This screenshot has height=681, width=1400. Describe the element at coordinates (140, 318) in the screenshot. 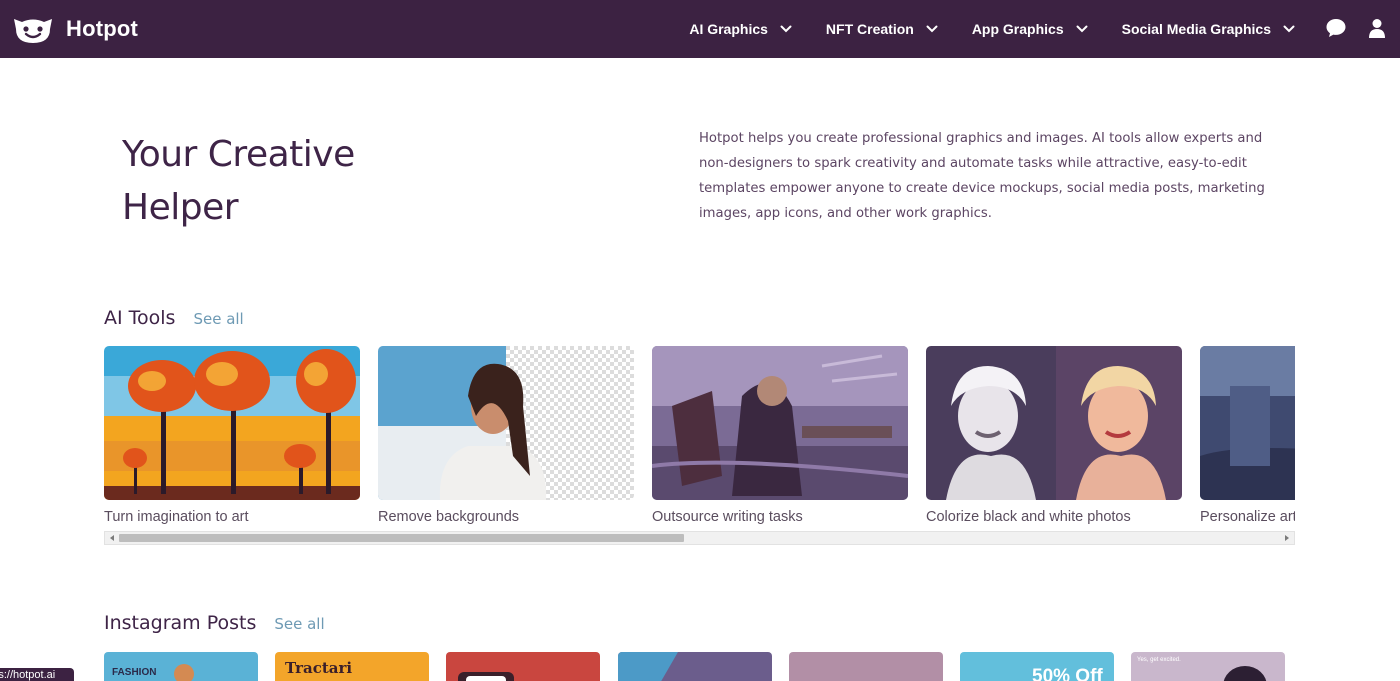

I see `ai-tools-title: AI Tools` at that location.